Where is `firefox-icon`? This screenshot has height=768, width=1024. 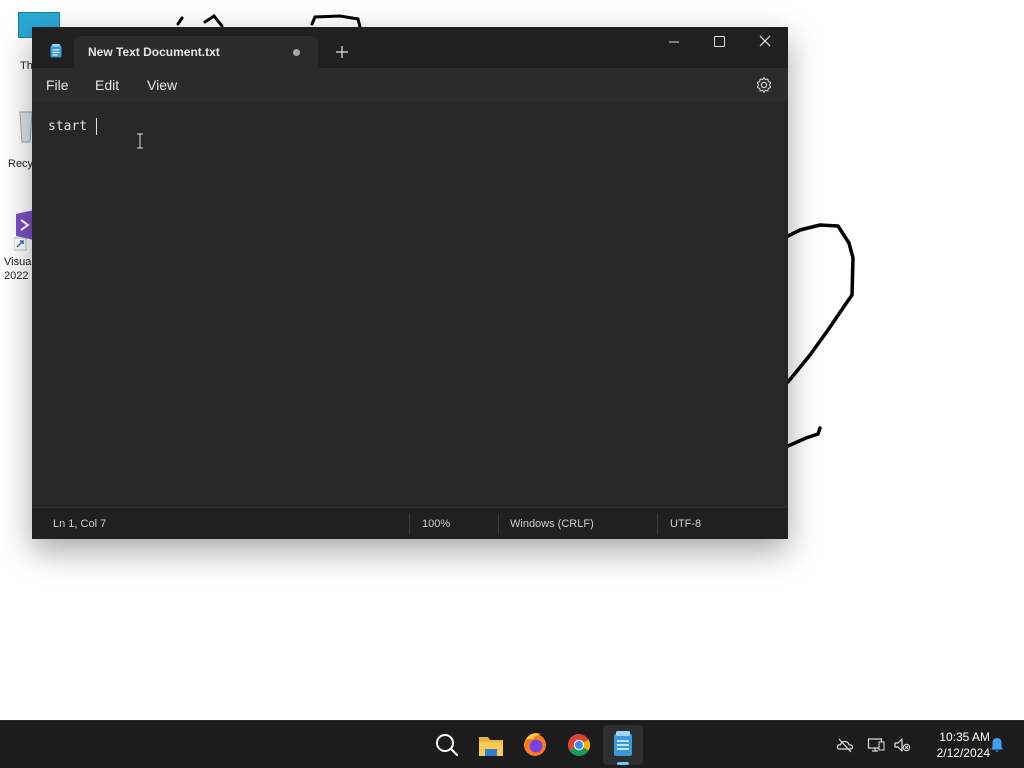 firefox-icon is located at coordinates (535, 744).